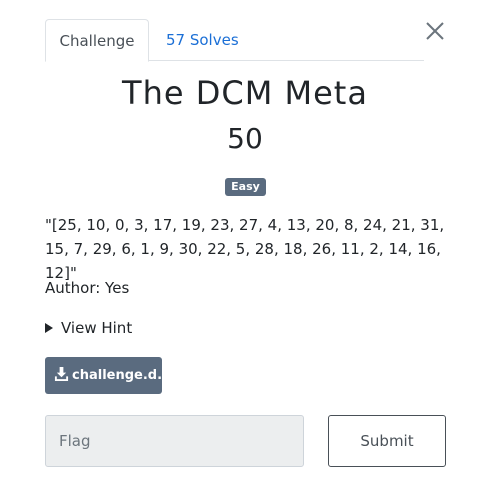 This screenshot has width=490, height=484. I want to click on tab-challenge: Challenge, so click(97, 40).